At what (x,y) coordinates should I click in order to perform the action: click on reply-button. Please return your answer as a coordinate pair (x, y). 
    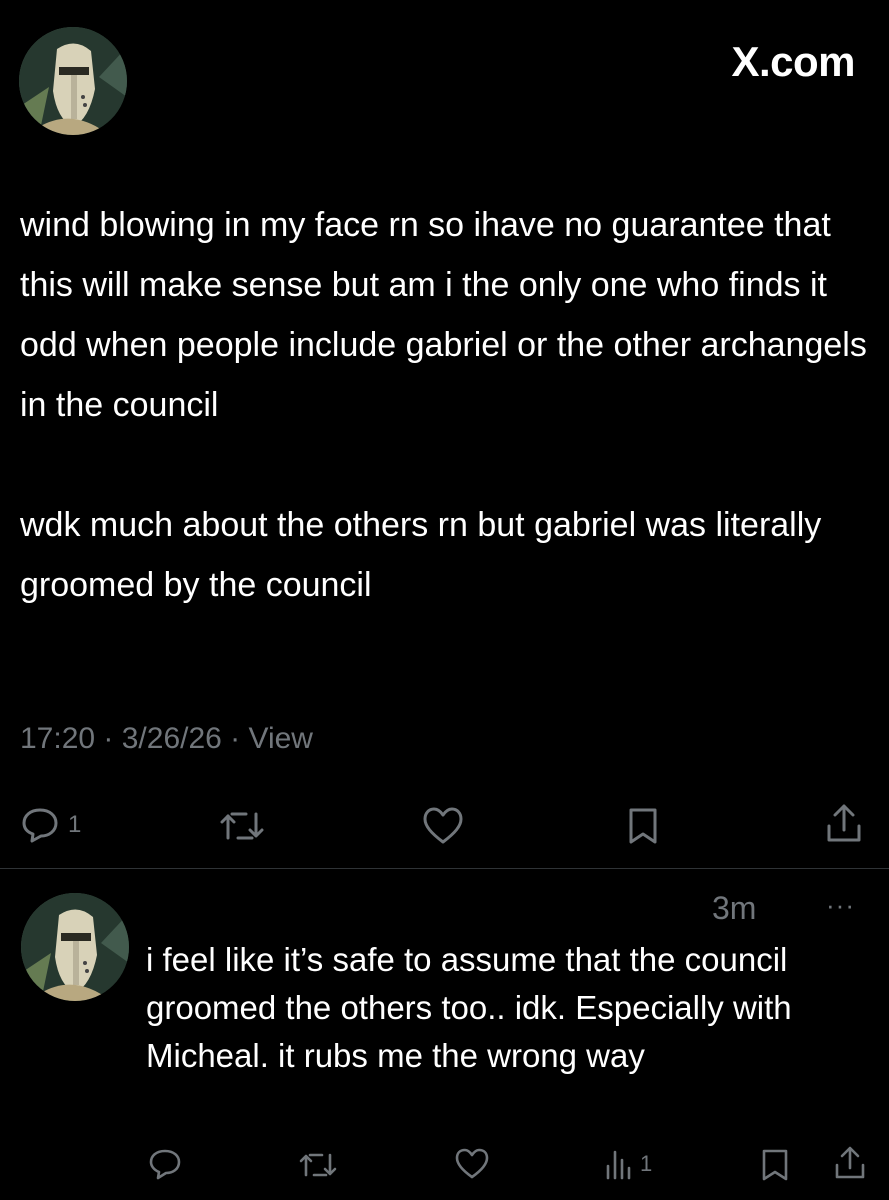
    Looking at the image, I should click on (165, 1164).